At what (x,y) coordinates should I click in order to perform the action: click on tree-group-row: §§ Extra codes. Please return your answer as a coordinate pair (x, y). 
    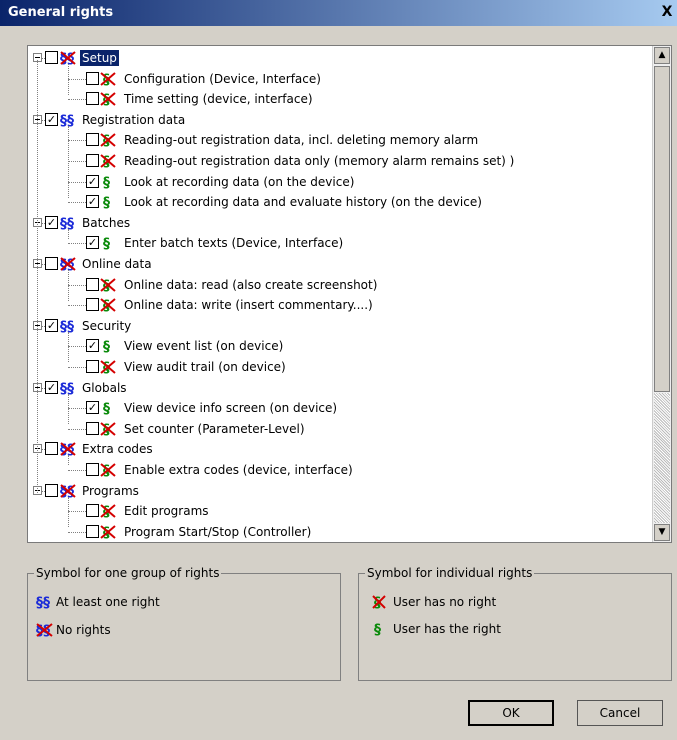
    Looking at the image, I should click on (338, 449).